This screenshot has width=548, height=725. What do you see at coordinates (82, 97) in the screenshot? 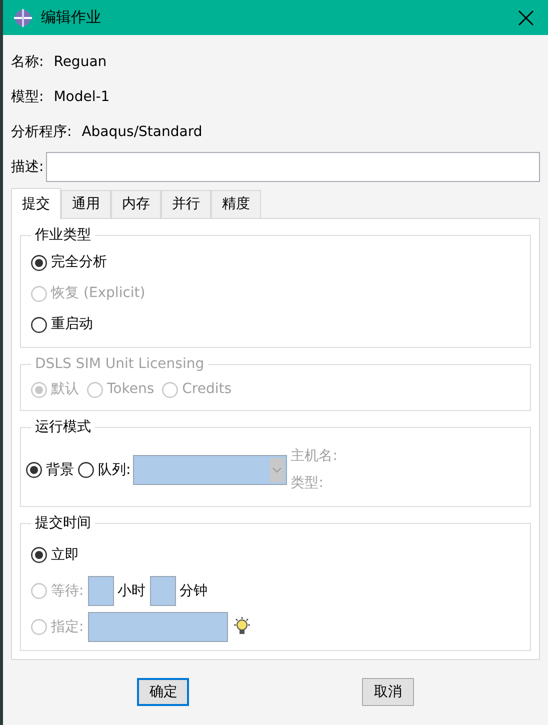
I see `field-value: Model-1` at bounding box center [82, 97].